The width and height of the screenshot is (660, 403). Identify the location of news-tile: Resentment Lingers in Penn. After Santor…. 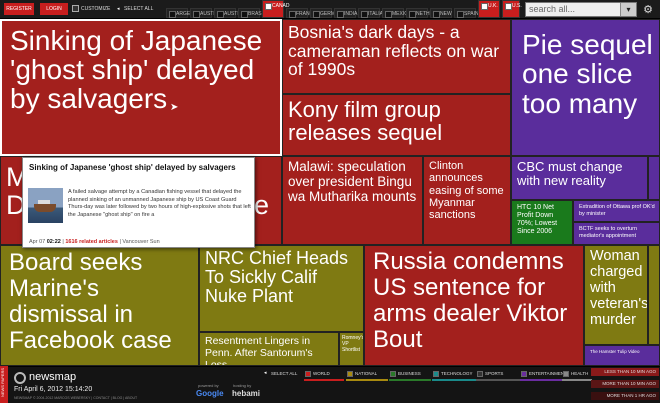
(269, 349).